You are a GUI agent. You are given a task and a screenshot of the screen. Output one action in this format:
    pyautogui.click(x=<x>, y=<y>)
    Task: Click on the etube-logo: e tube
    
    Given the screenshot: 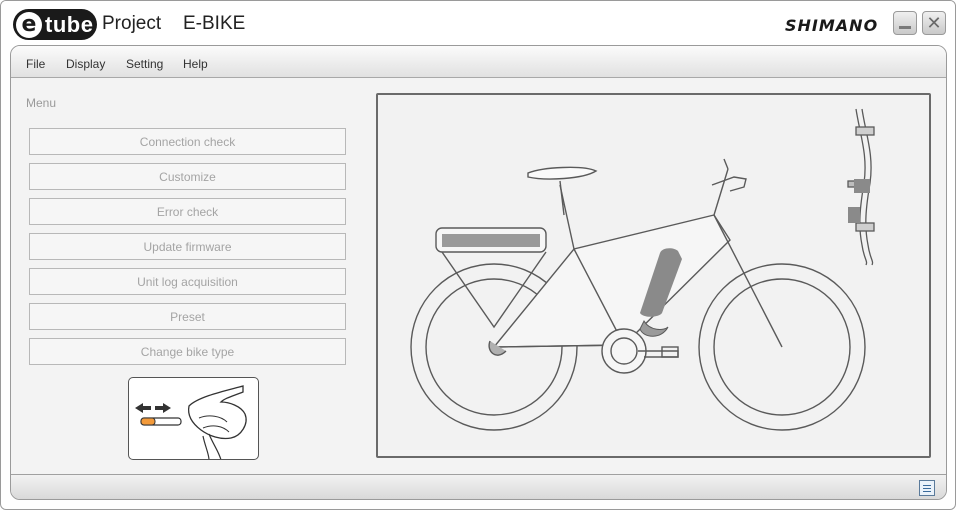 What is the action you would take?
    pyautogui.click(x=55, y=24)
    